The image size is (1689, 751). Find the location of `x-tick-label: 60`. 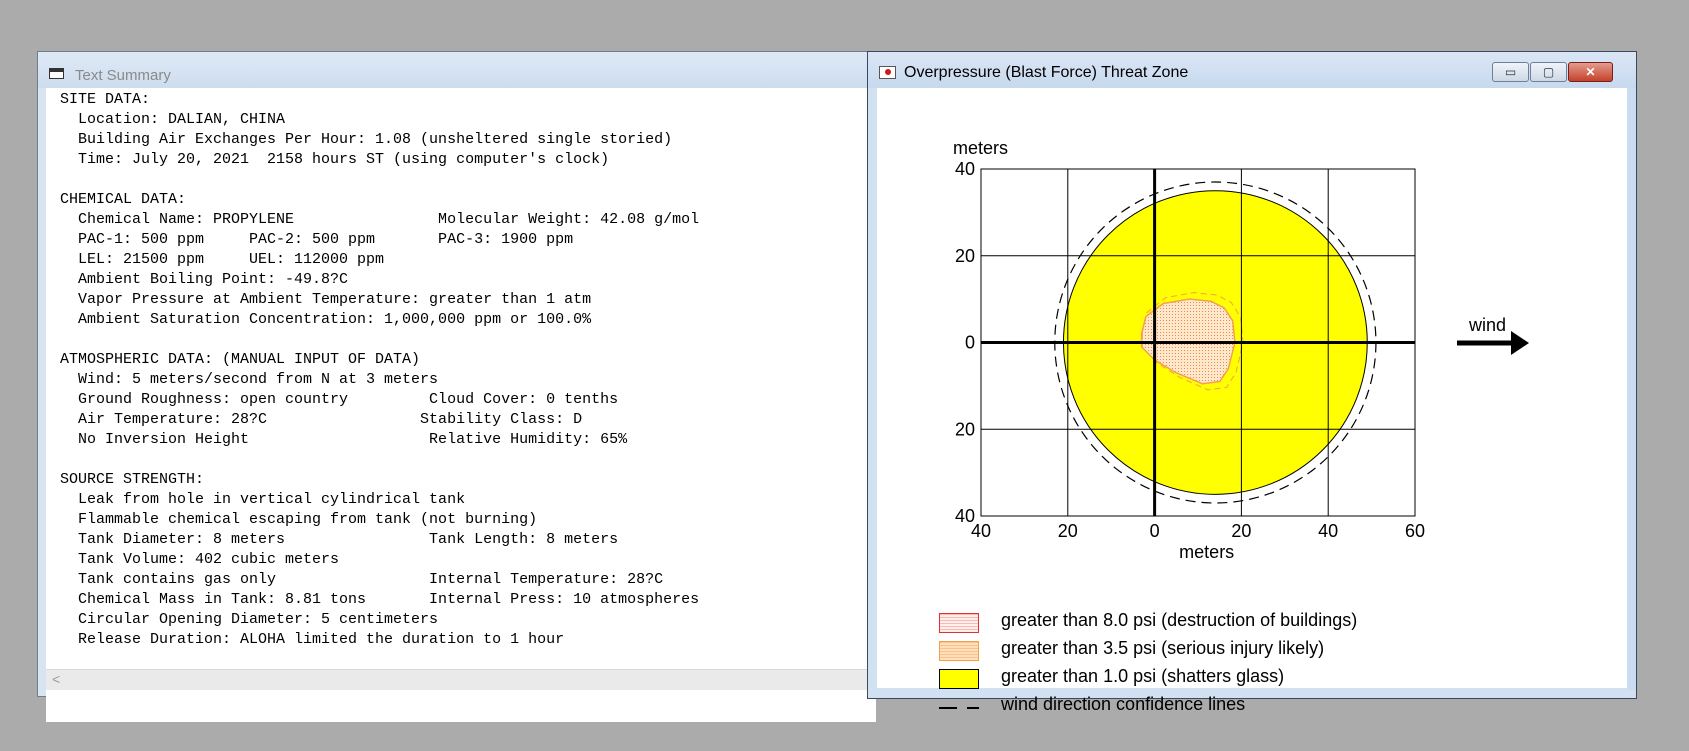

x-tick-label: 60 is located at coordinates (1415, 531).